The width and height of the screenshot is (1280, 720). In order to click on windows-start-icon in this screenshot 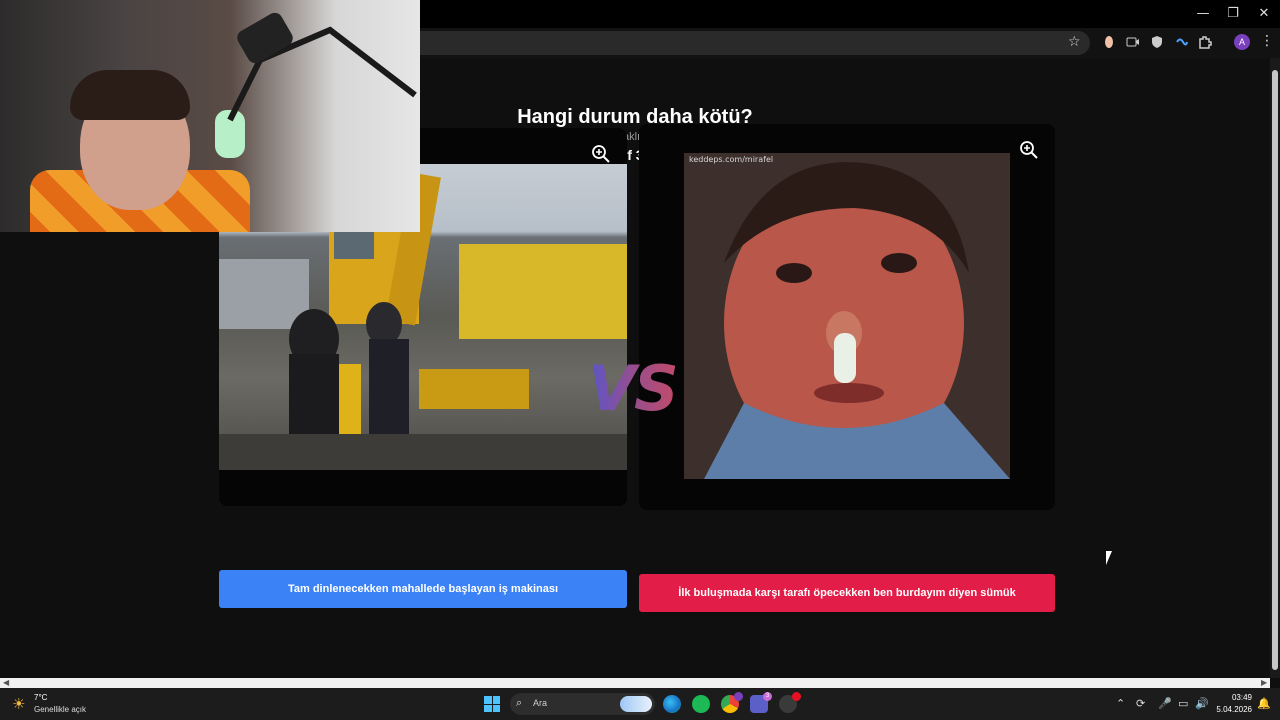, I will do `click(492, 704)`.